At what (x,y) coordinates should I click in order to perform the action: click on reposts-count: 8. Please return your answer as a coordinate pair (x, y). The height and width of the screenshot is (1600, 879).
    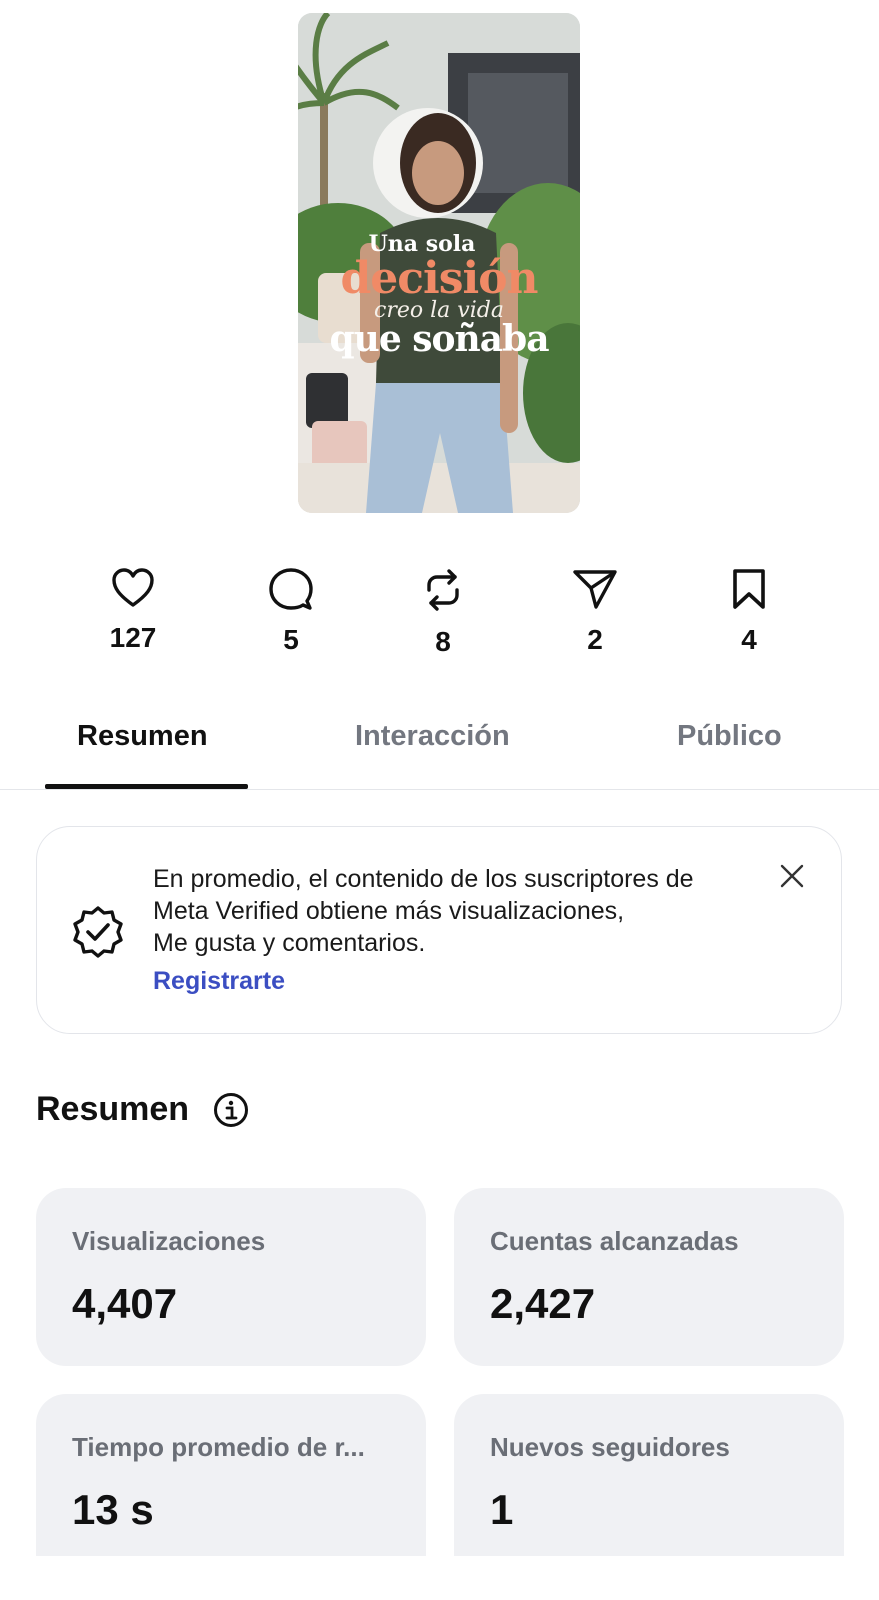
    Looking at the image, I should click on (443, 641).